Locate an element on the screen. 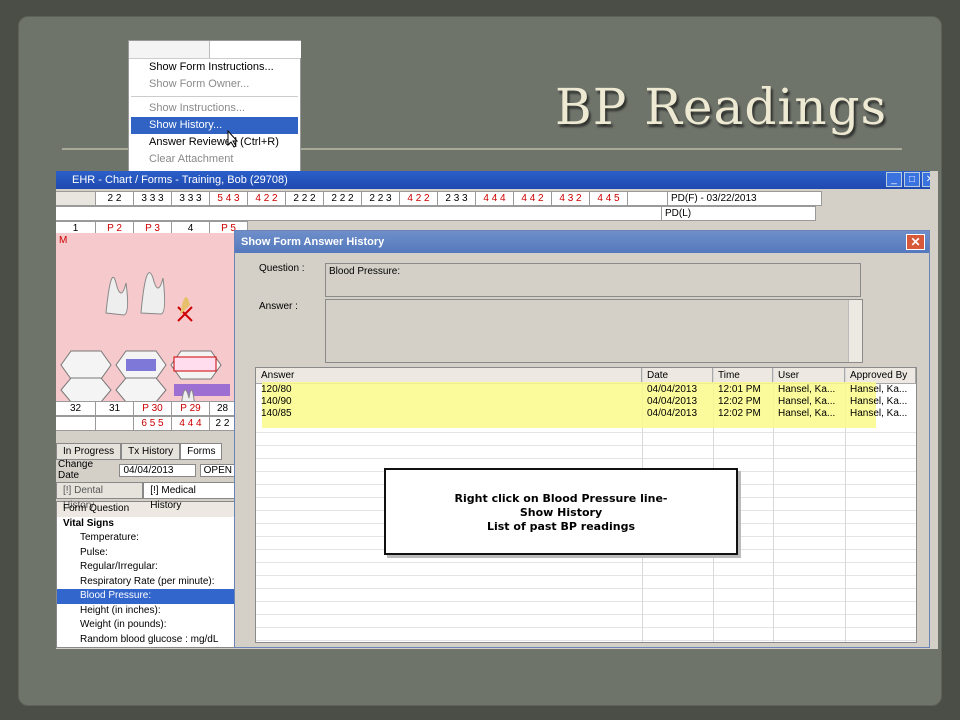  tab-medical-history: [!] Medical History is located at coordinates (189, 496).